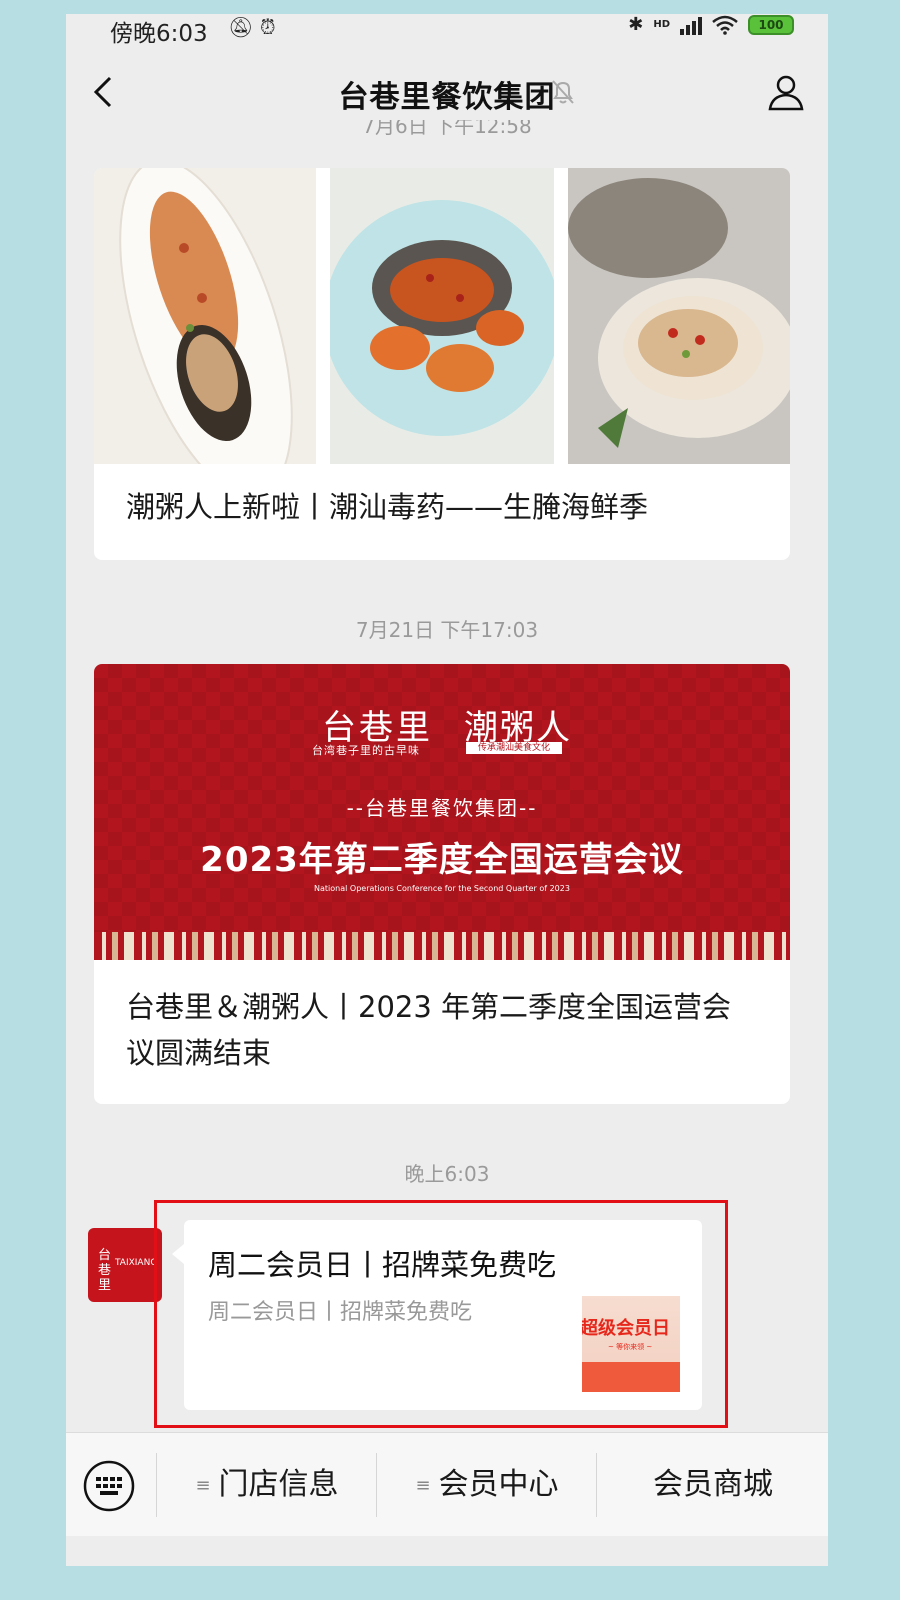  Describe the element at coordinates (268, 27) in the screenshot. I see `alarm-icon: ⏰︎` at that location.